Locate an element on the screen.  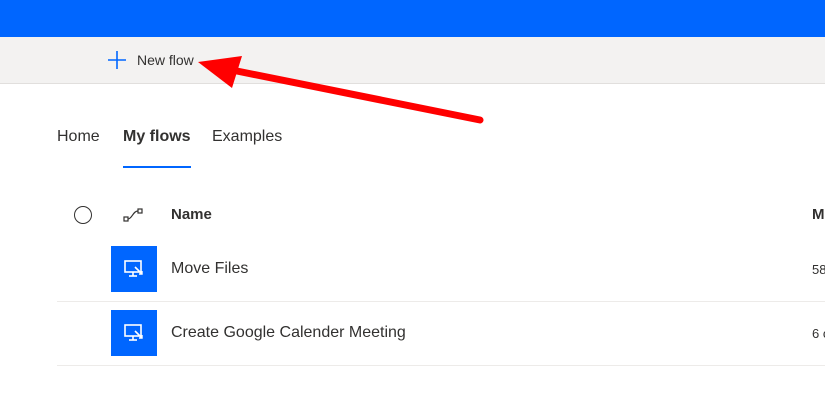
select-all-checkbox is located at coordinates (83, 215).